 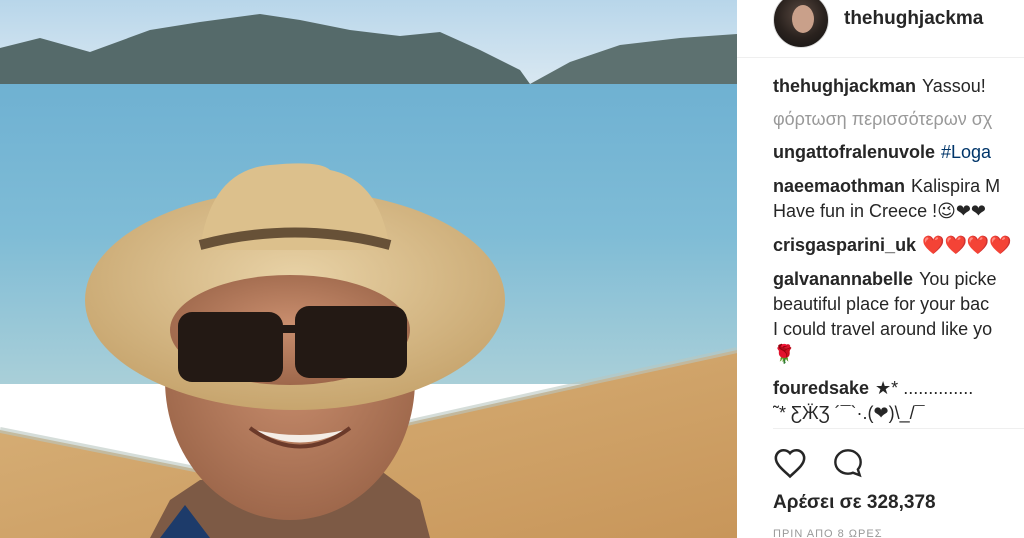 I want to click on comment-bubble-icon, so click(x=848, y=463).